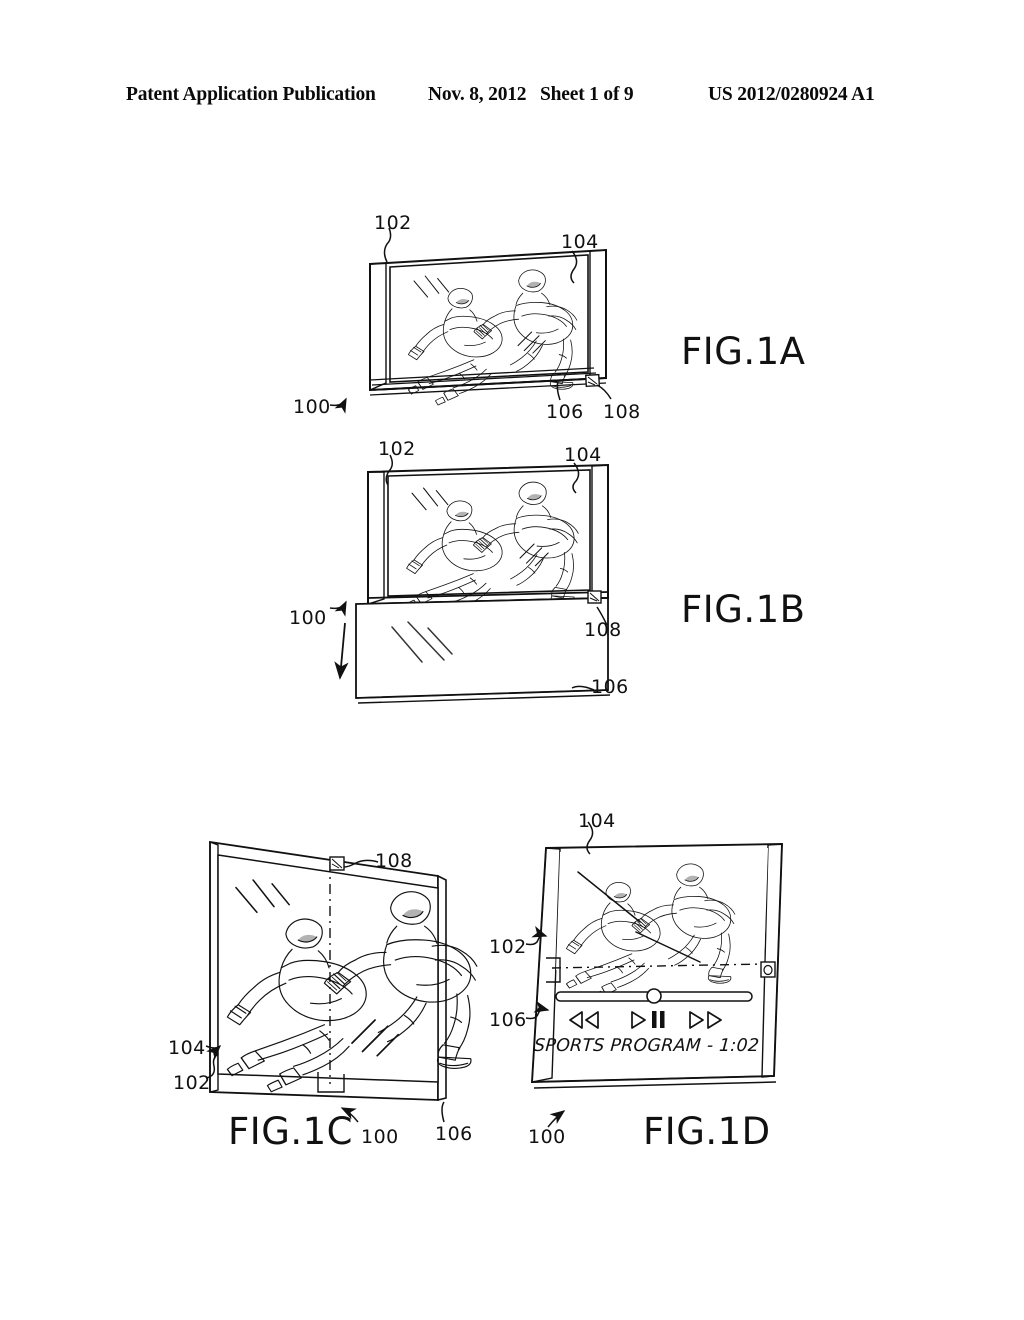  What do you see at coordinates (341, 651) in the screenshot?
I see `extension-direction-arrow` at bounding box center [341, 651].